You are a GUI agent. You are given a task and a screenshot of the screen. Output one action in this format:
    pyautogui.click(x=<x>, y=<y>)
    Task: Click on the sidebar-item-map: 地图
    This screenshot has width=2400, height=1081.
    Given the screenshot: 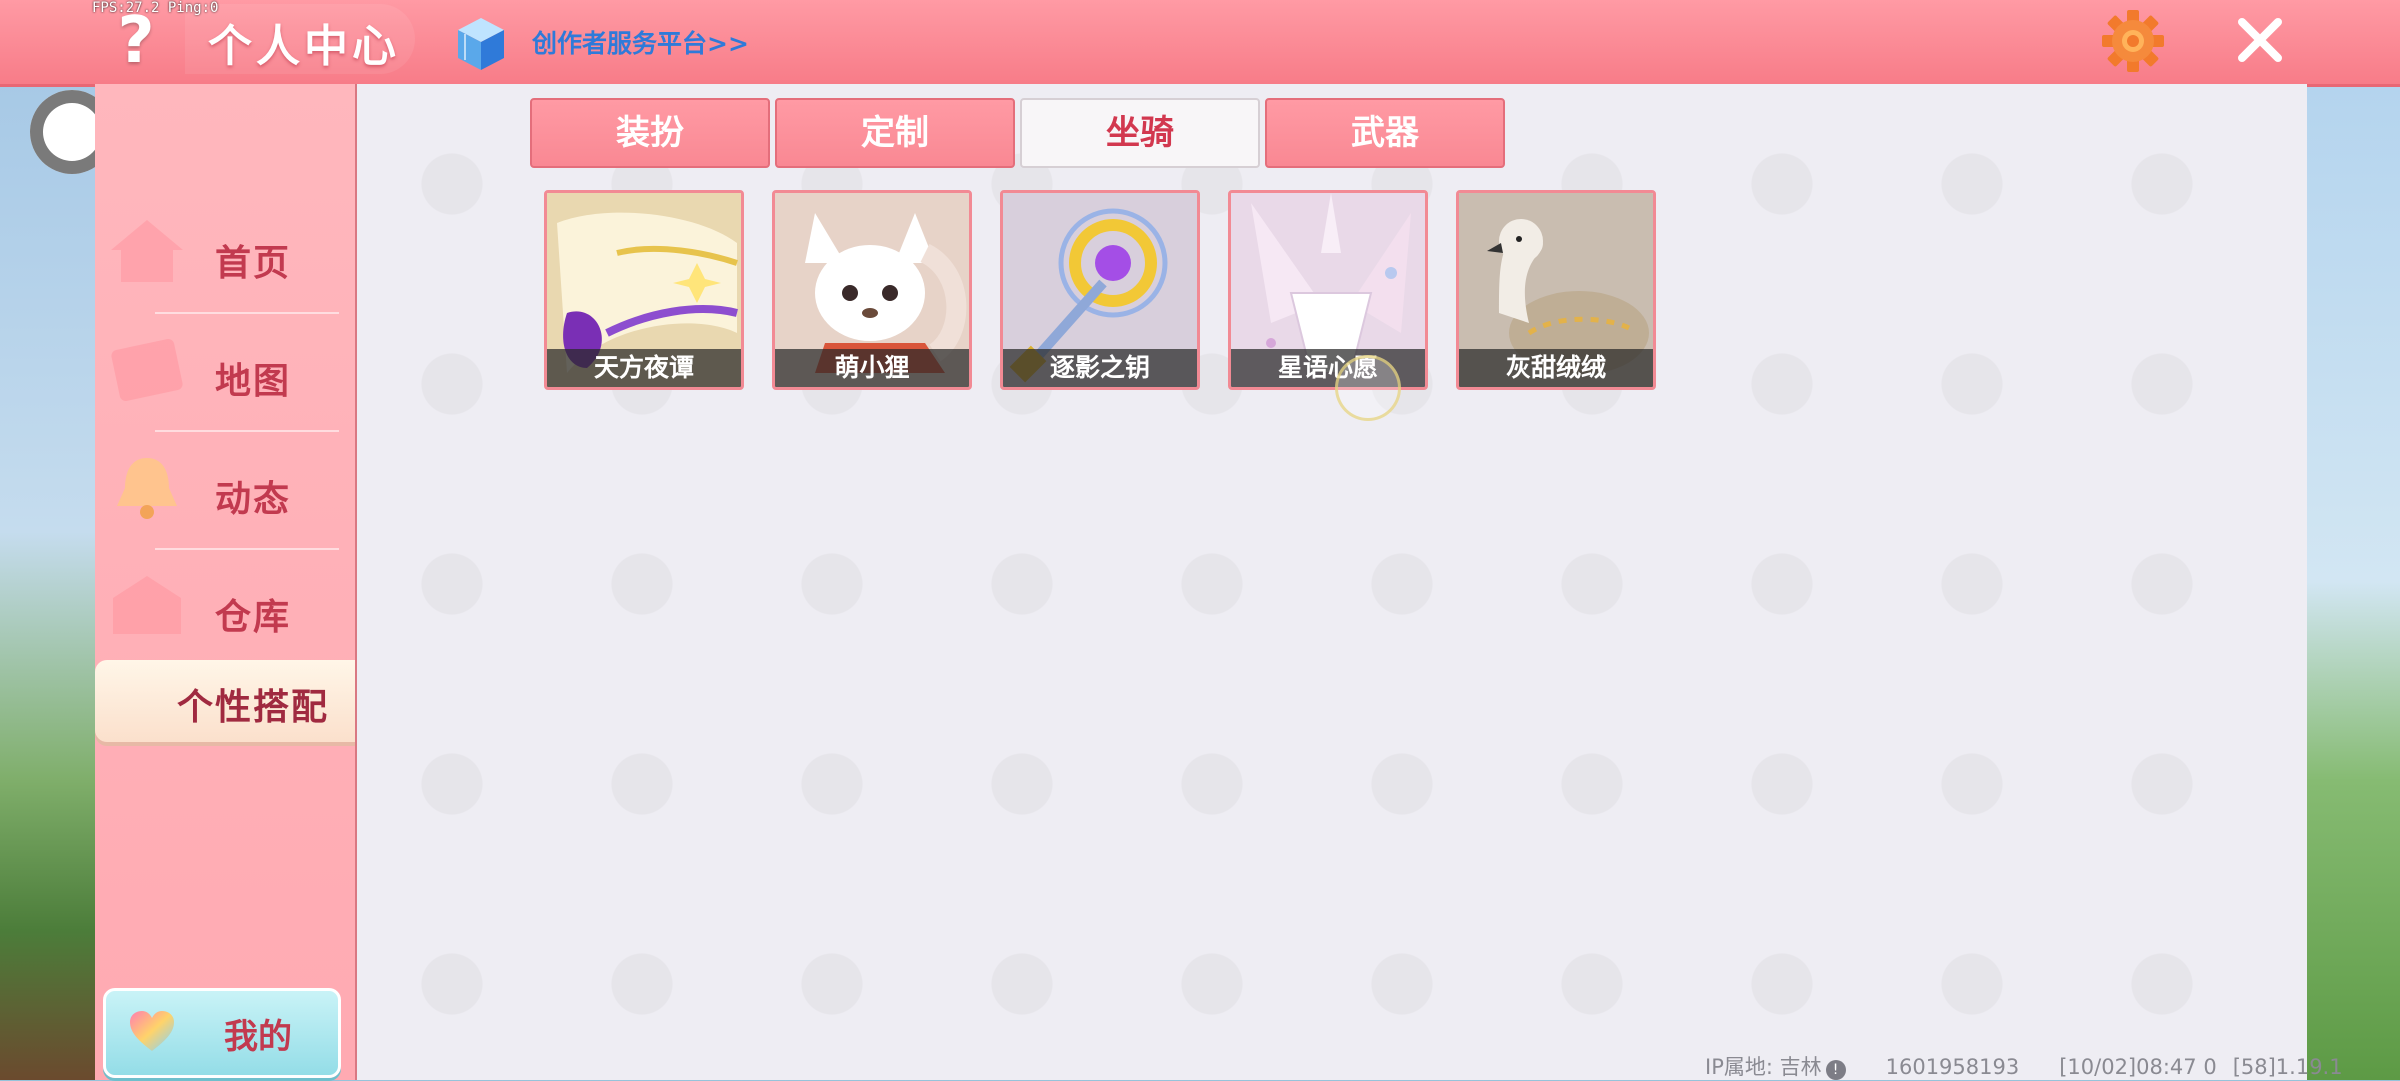 What is the action you would take?
    pyautogui.click(x=225, y=373)
    